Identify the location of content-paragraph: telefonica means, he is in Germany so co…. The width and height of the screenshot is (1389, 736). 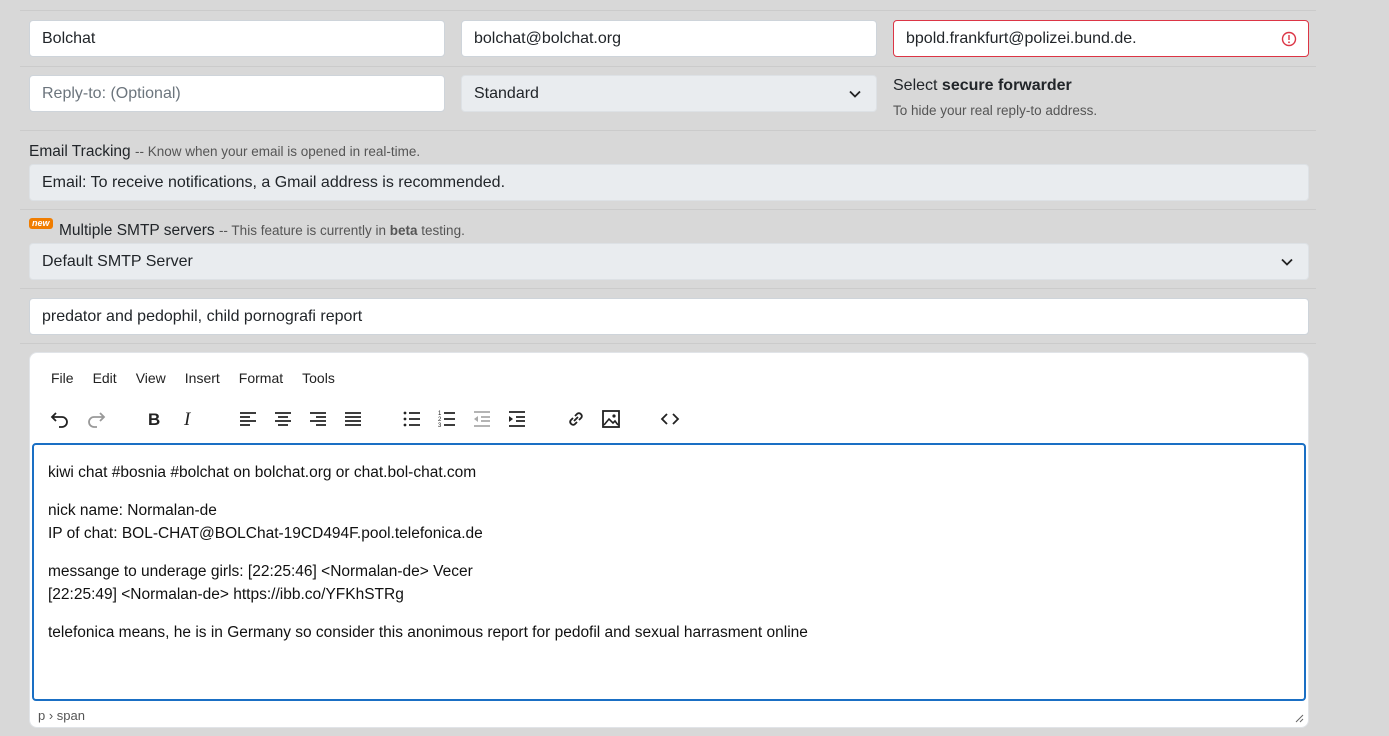
(669, 632).